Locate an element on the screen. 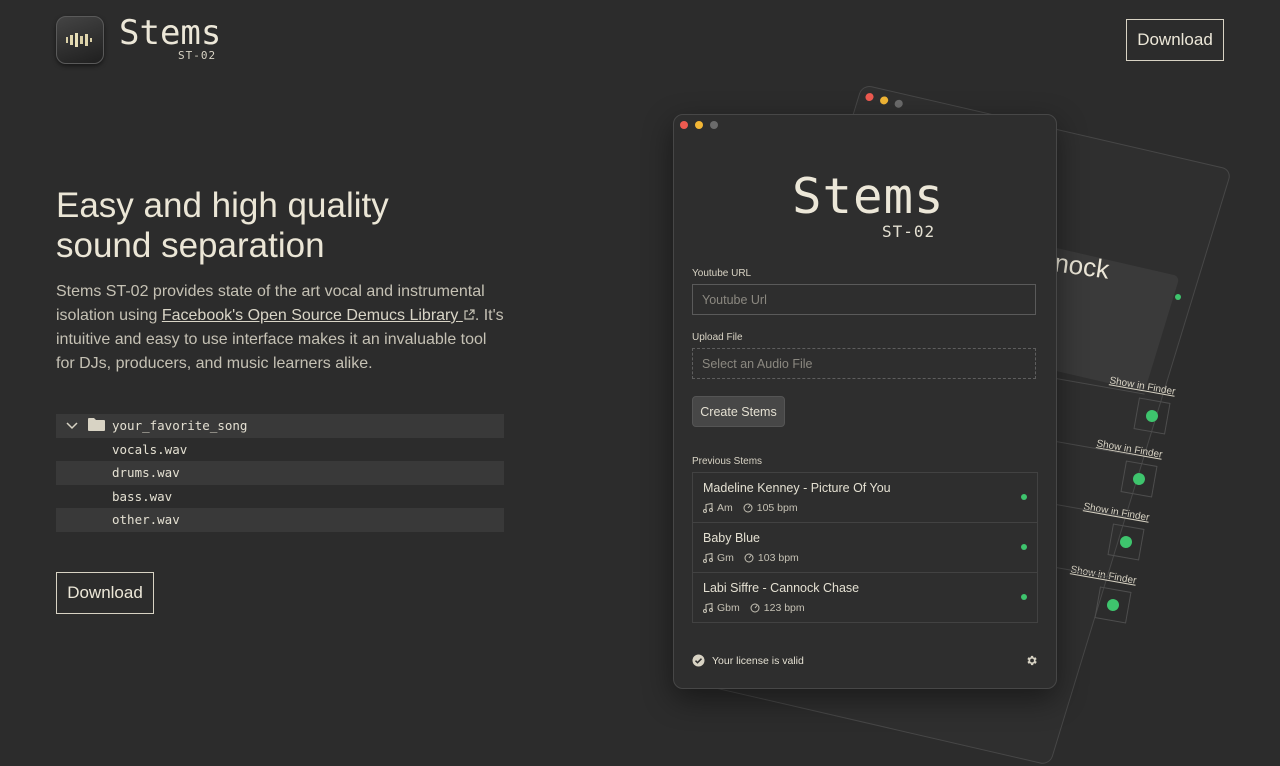 The width and height of the screenshot is (1280, 766). window-logo-model: ST-02 is located at coordinates (909, 231).